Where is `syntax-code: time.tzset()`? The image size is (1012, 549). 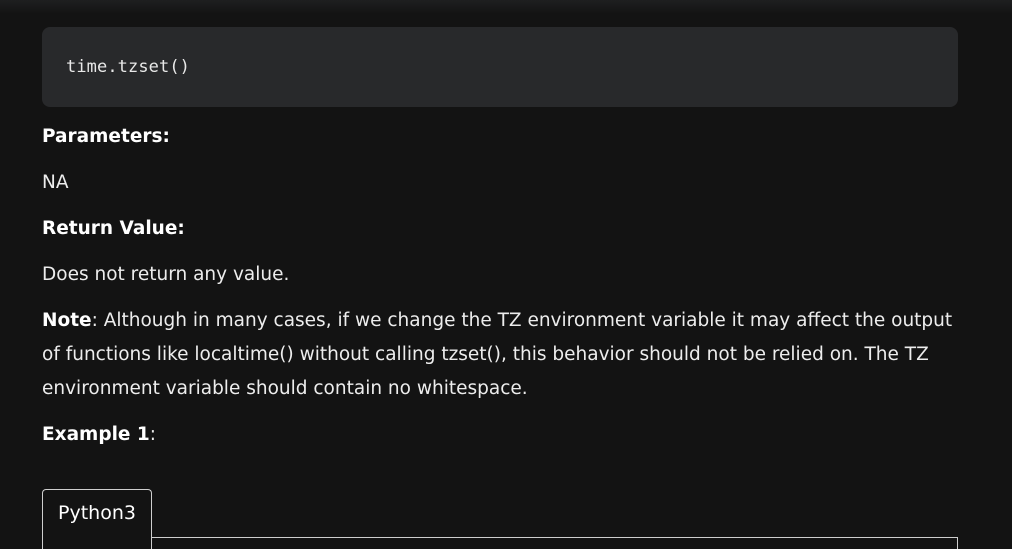
syntax-code: time.tzset() is located at coordinates (128, 67).